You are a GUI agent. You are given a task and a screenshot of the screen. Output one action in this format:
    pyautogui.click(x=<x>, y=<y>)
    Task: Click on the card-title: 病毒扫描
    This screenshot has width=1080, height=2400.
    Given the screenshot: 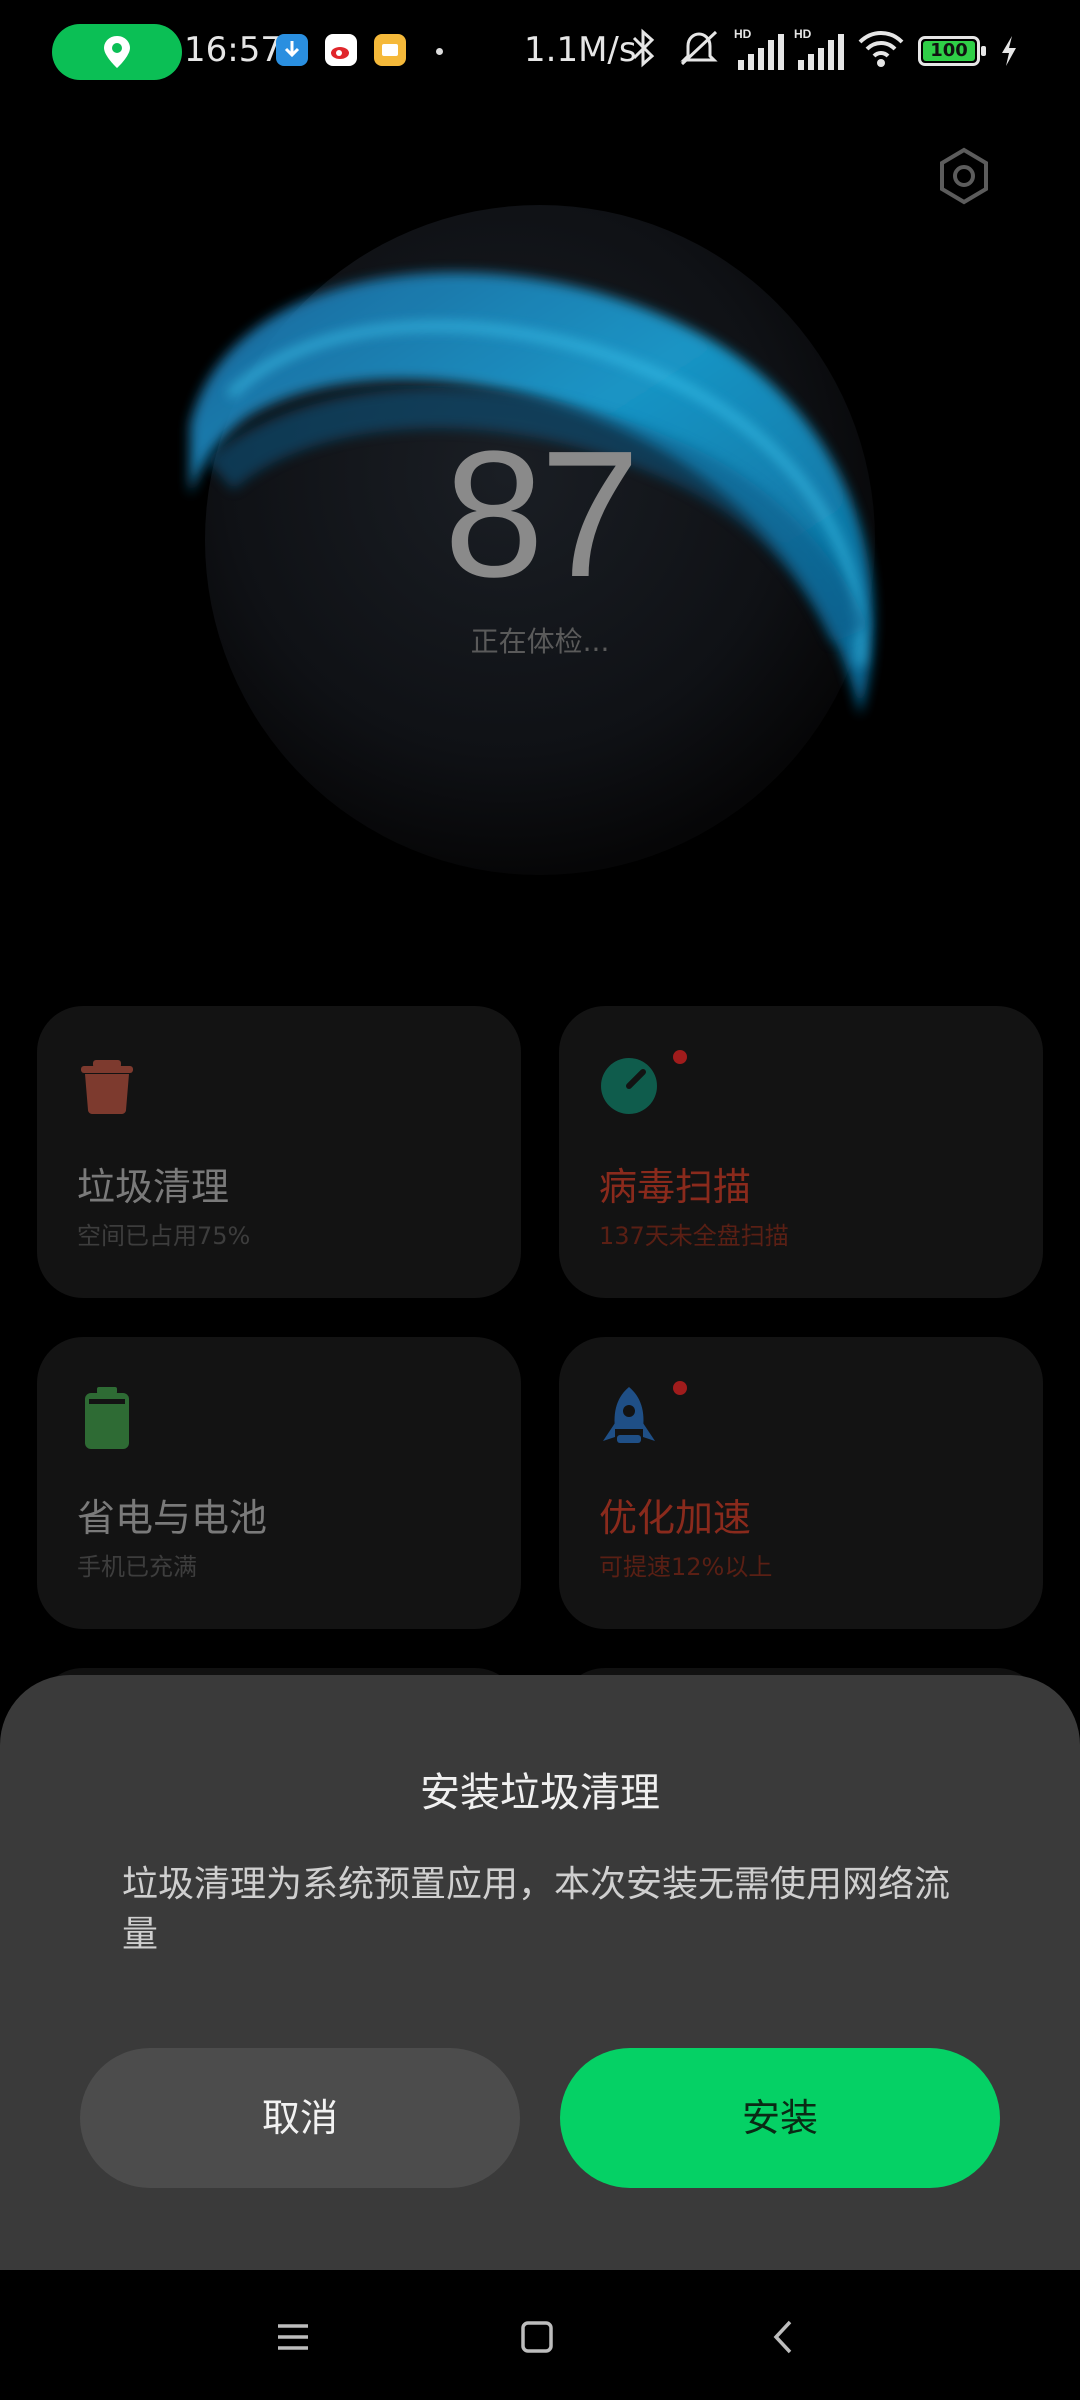 What is the action you would take?
    pyautogui.click(x=675, y=1187)
    